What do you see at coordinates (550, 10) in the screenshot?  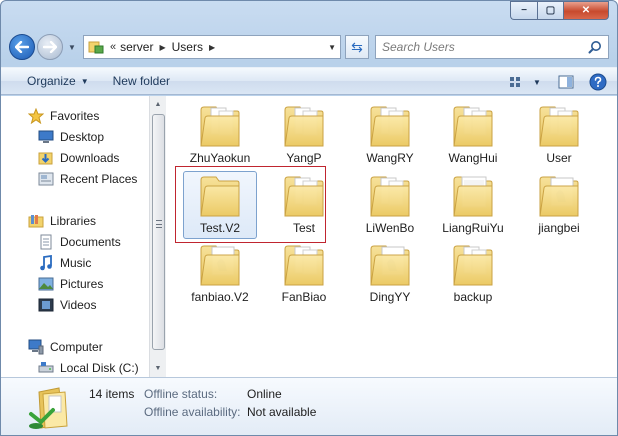 I see `maximize-button: ▢` at bounding box center [550, 10].